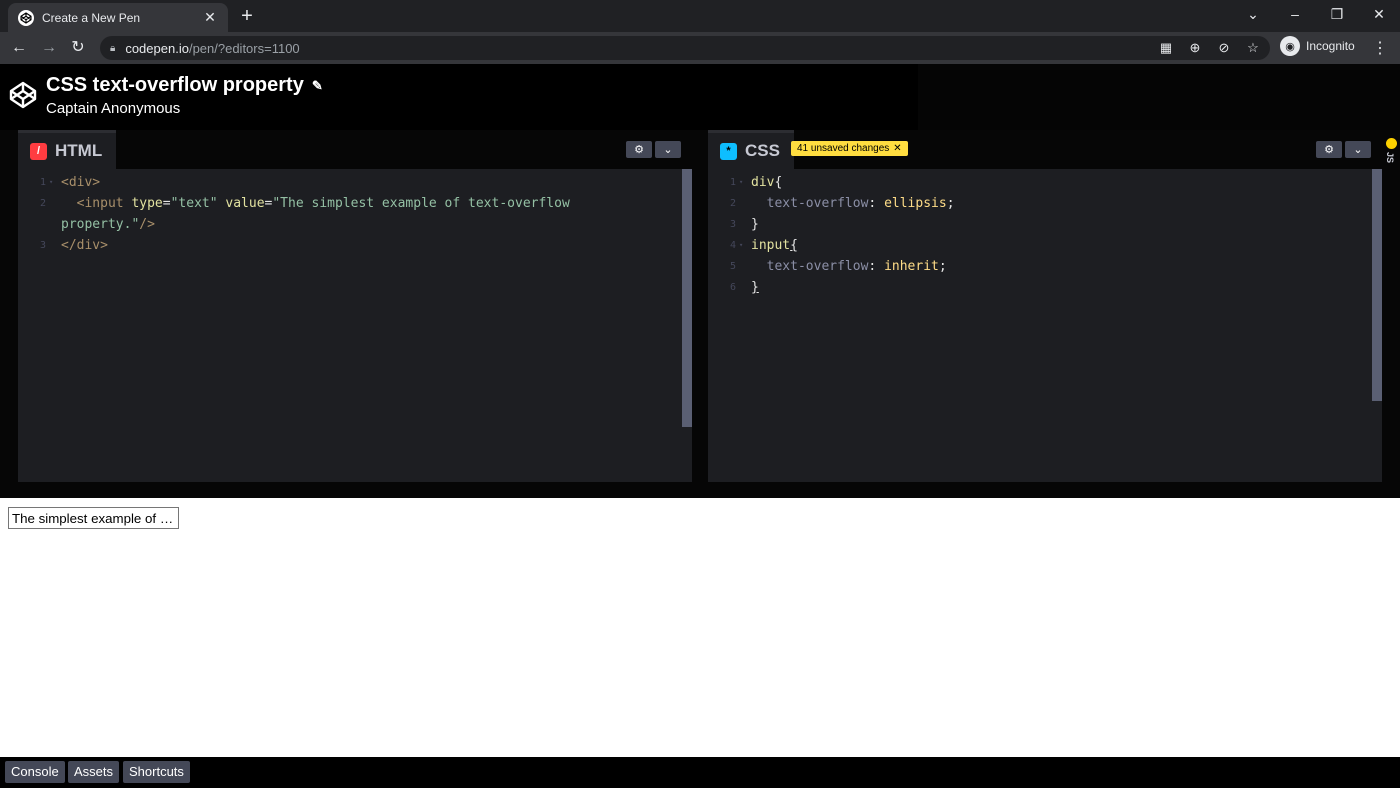  I want to click on line-number: 4, so click(732, 245).